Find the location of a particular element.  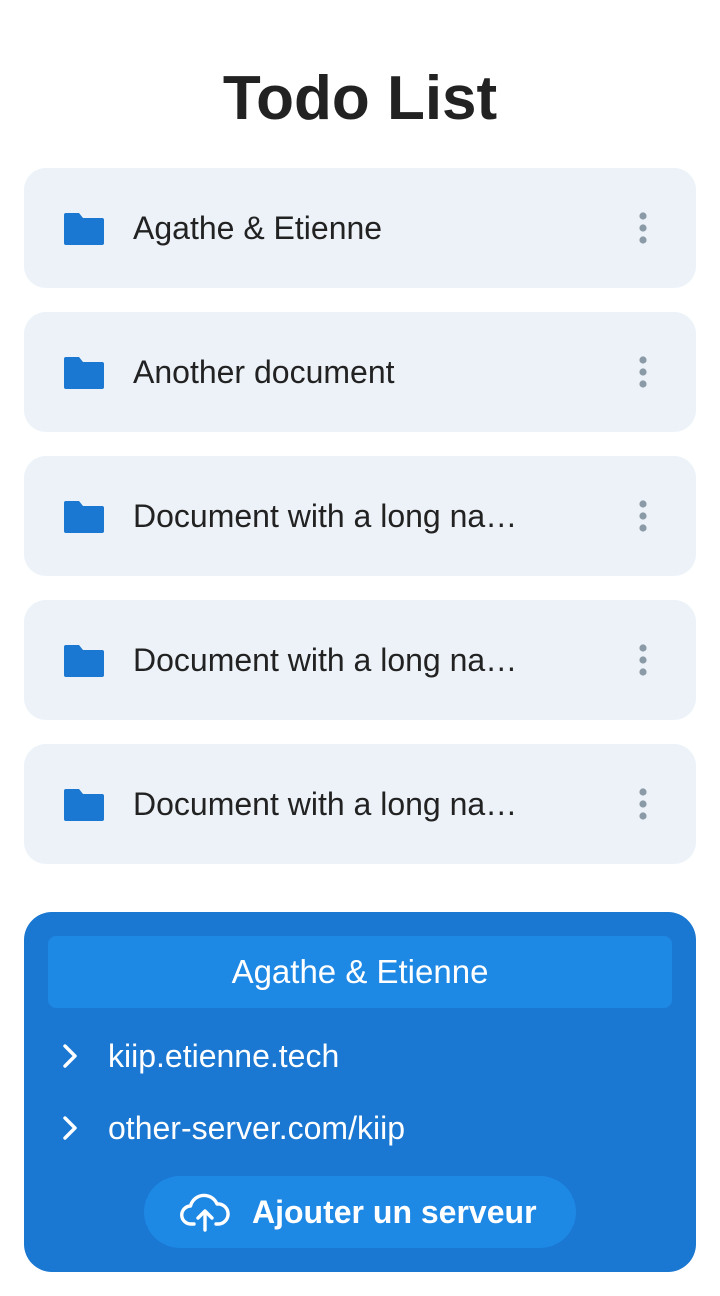

document-name: Another document is located at coordinates (264, 372).